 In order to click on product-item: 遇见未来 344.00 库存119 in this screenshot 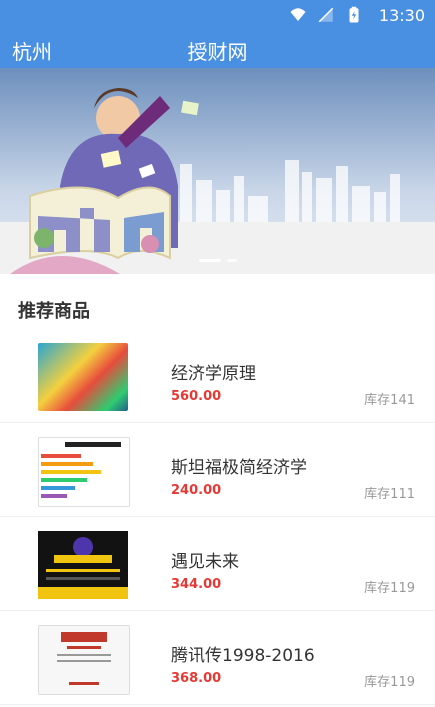, I will do `click(217, 564)`.